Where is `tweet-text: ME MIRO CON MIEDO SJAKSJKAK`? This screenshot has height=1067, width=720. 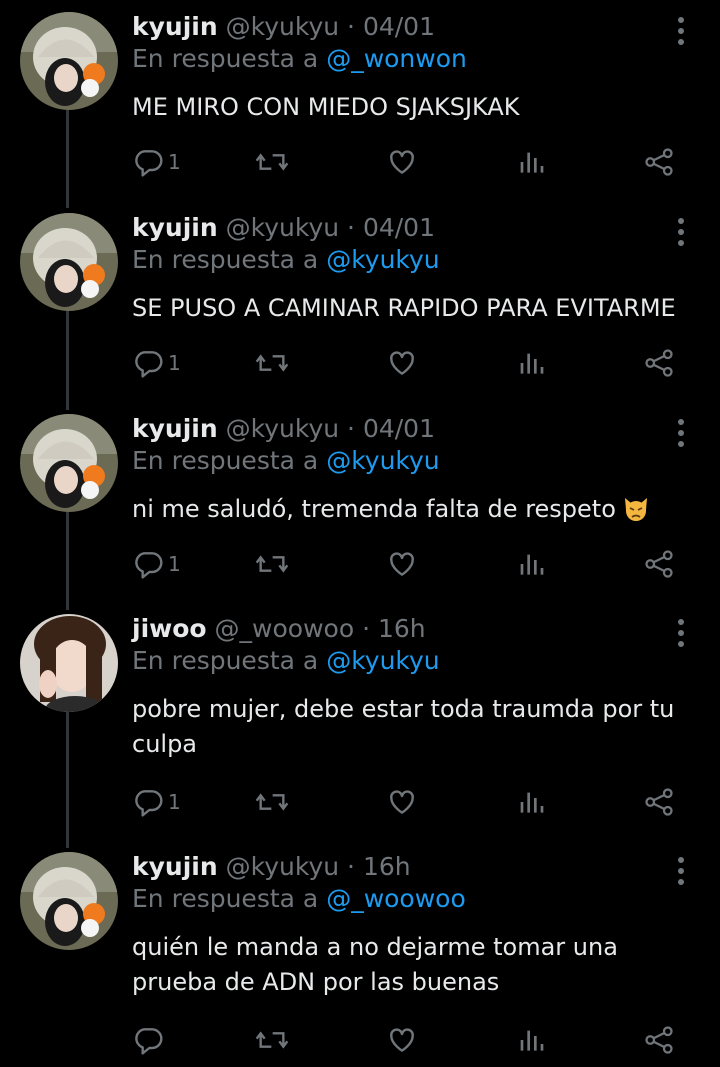 tweet-text: ME MIRO CON MIEDO SJAKSJKAK is located at coordinates (326, 107).